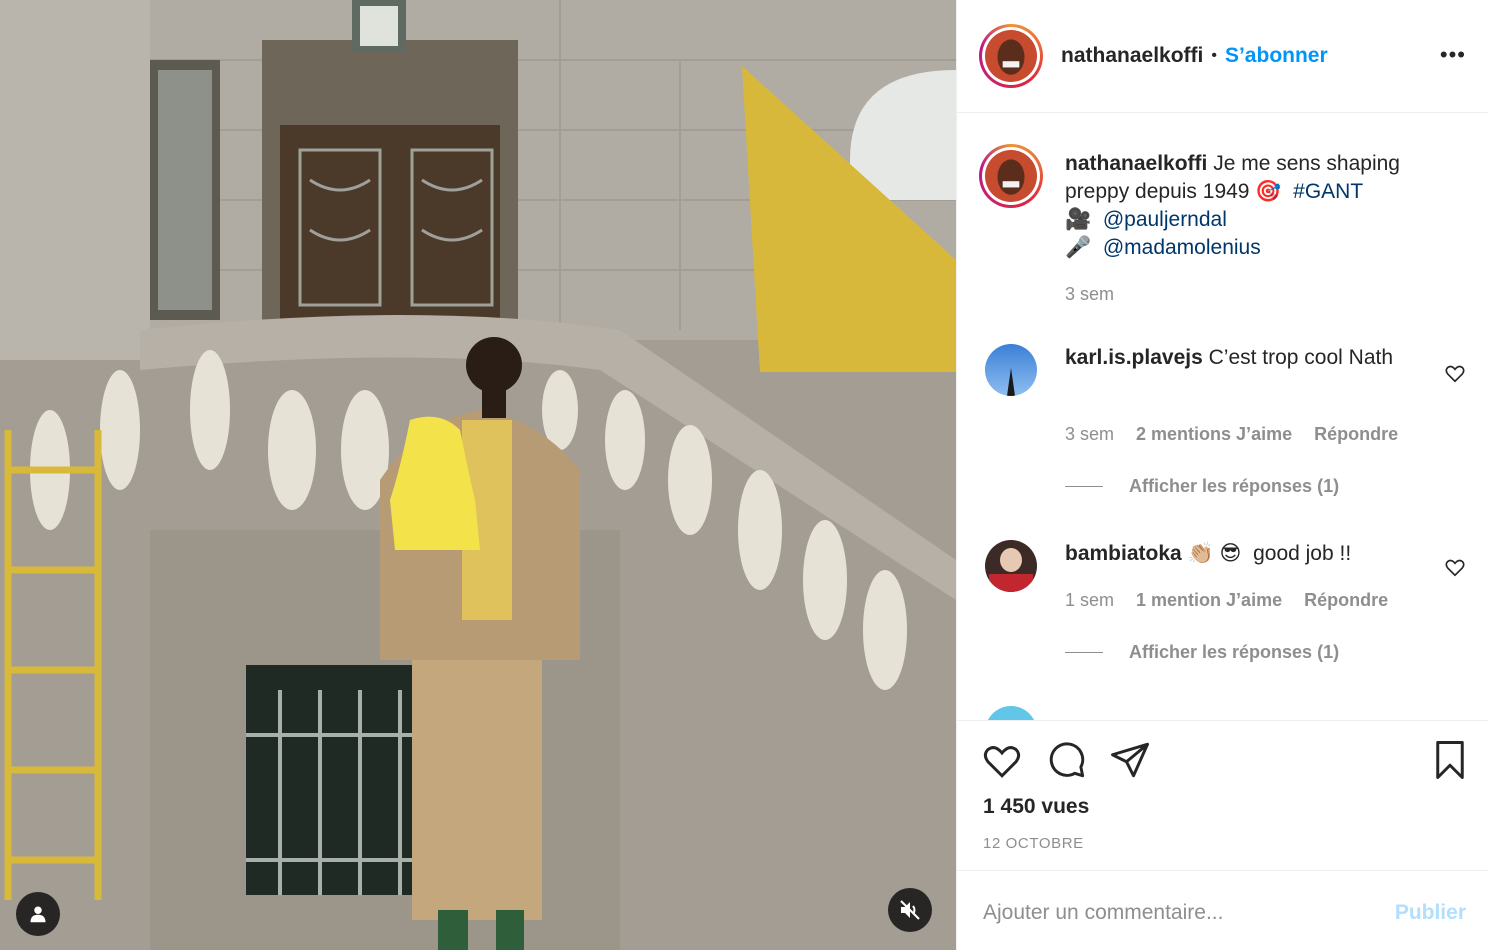 This screenshot has height=950, width=1488. I want to click on comment-text: good job !!, so click(1302, 553).